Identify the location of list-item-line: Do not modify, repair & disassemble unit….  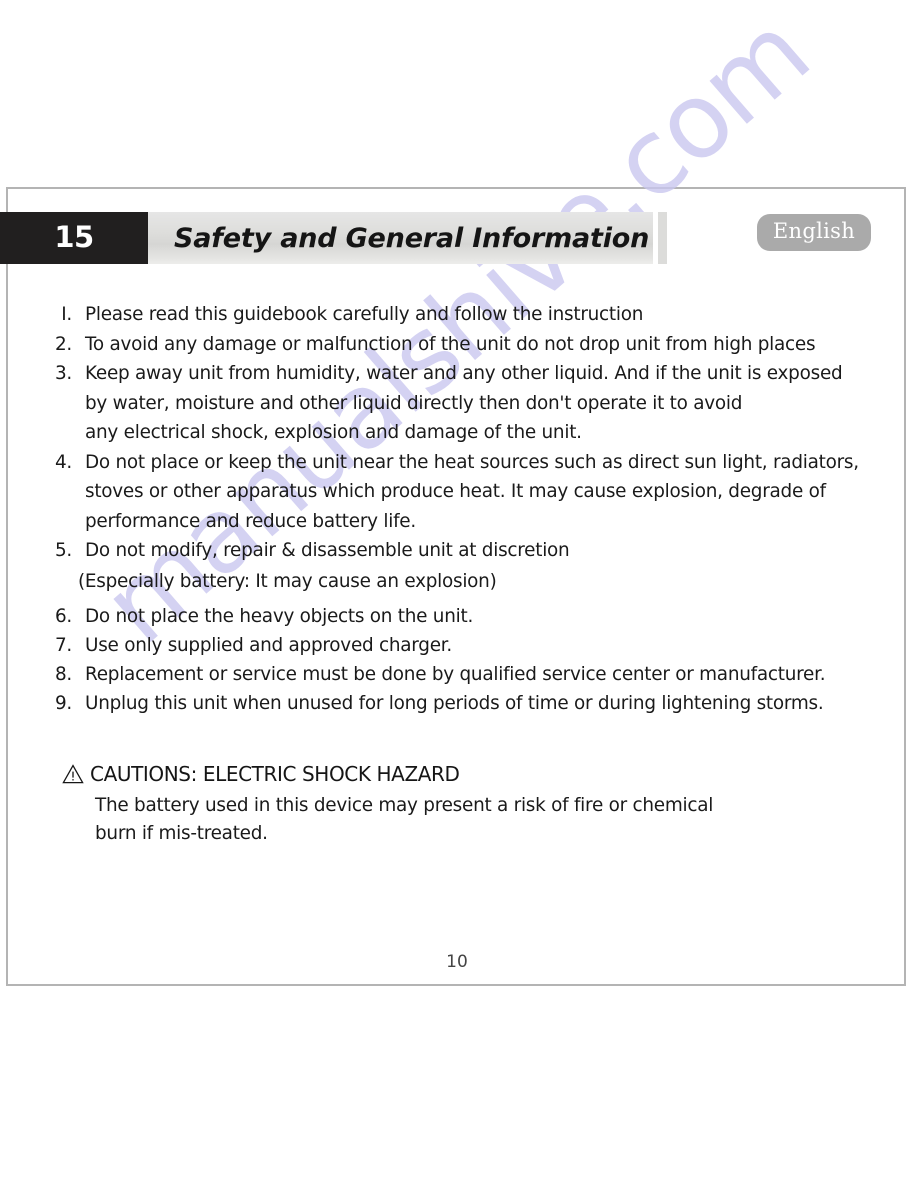
(327, 550).